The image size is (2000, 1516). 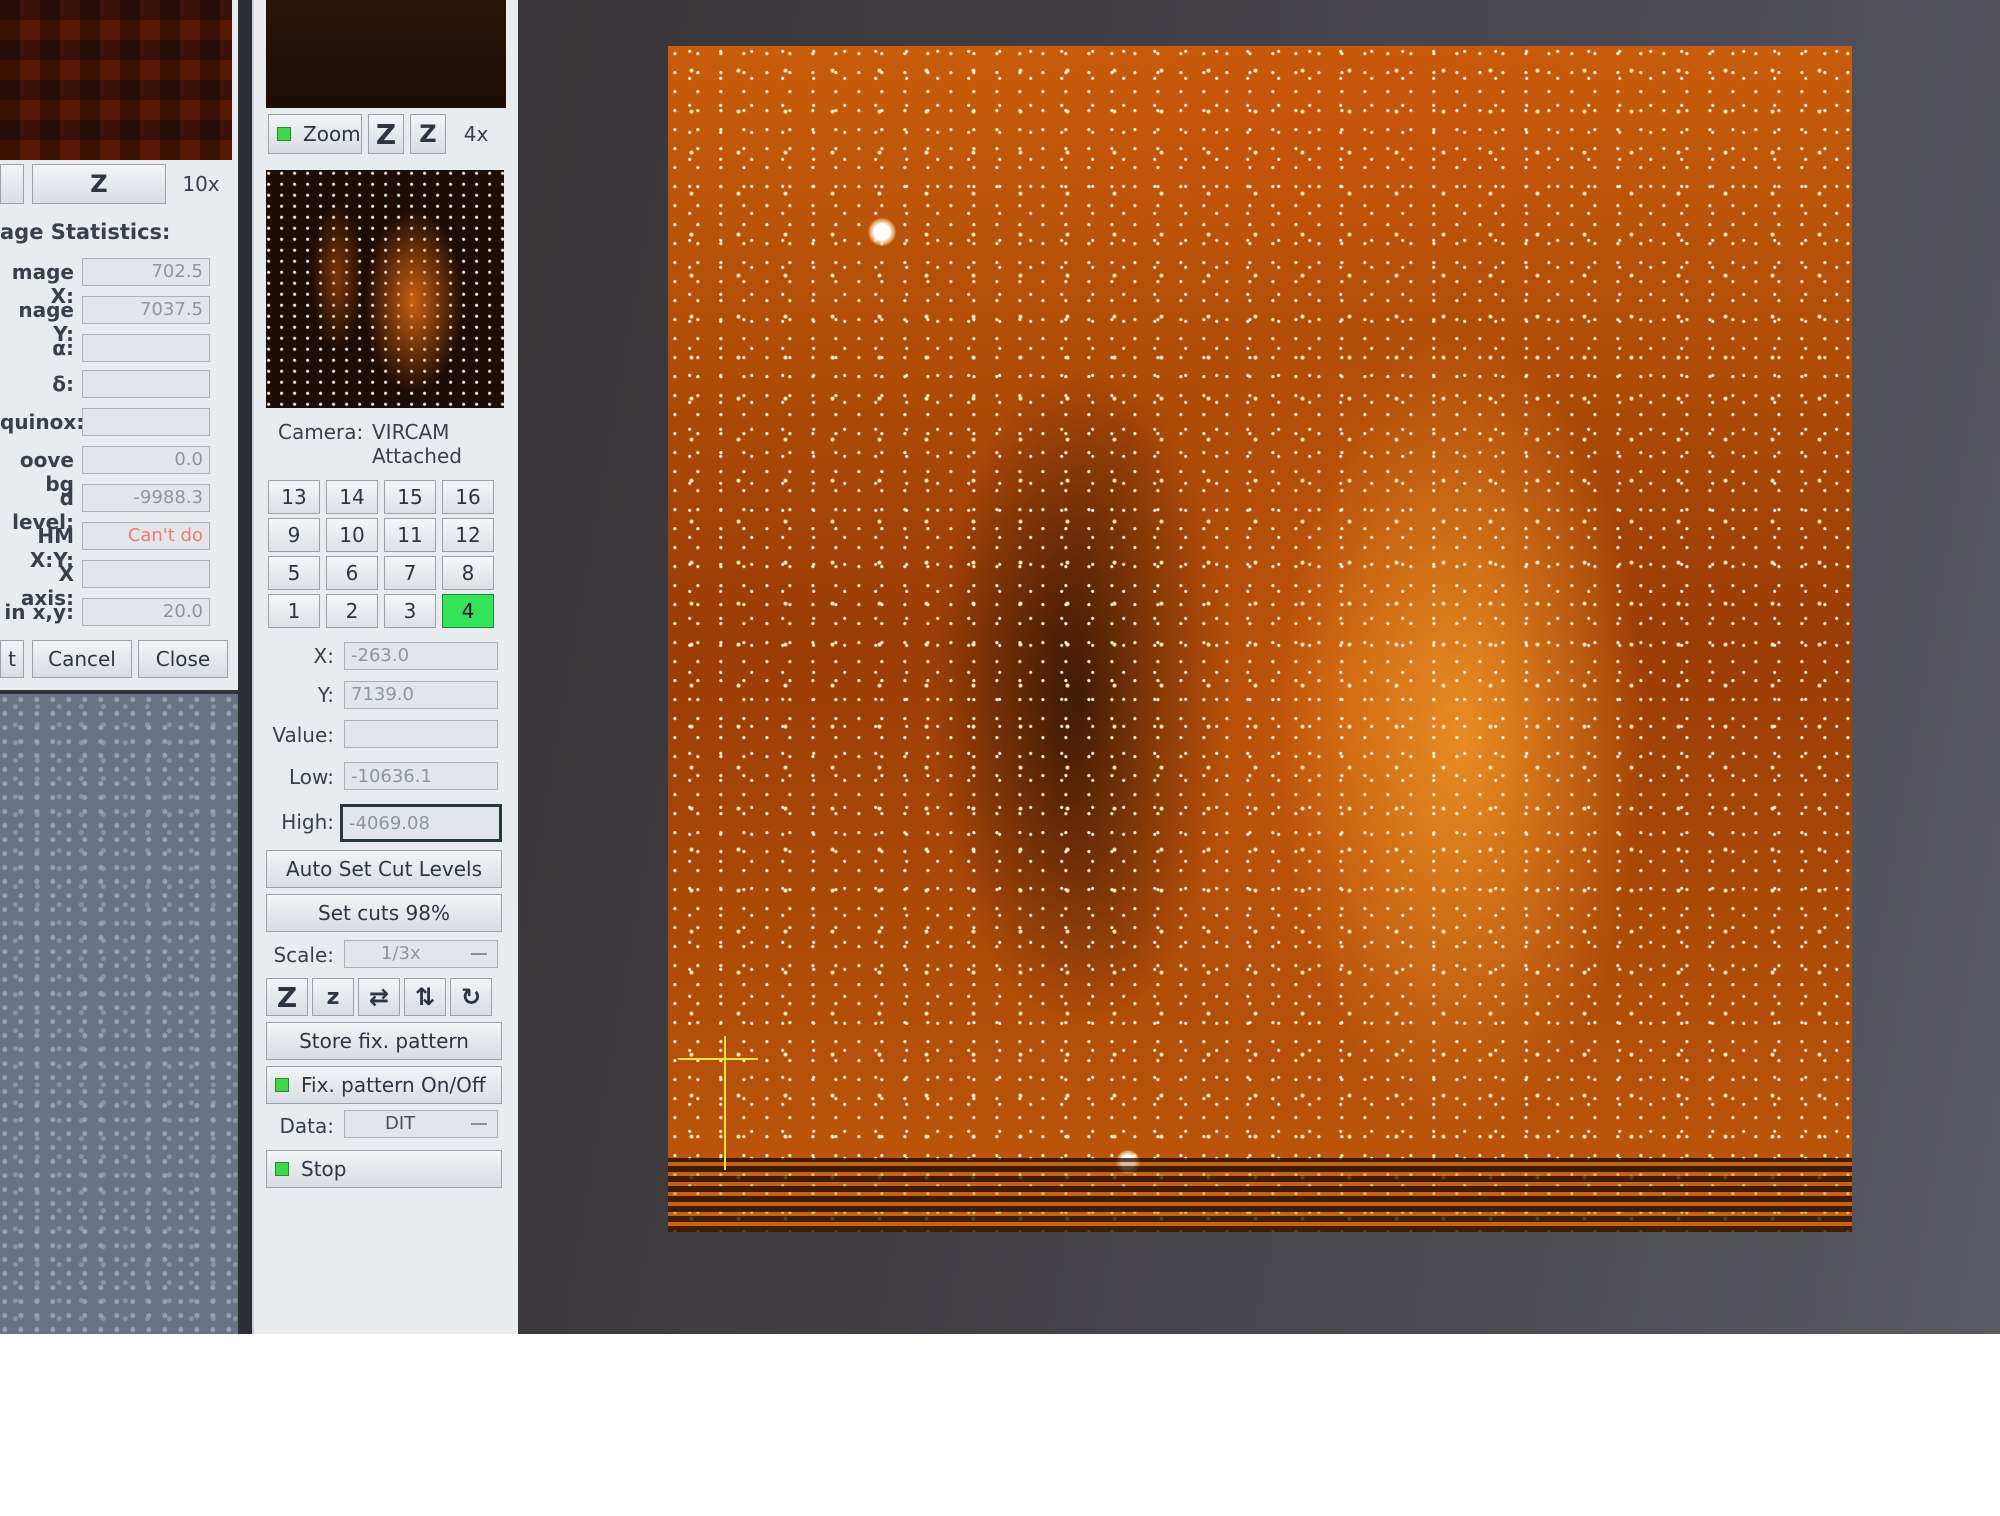 What do you see at coordinates (471, 997) in the screenshot?
I see `rotate-icon: ↻` at bounding box center [471, 997].